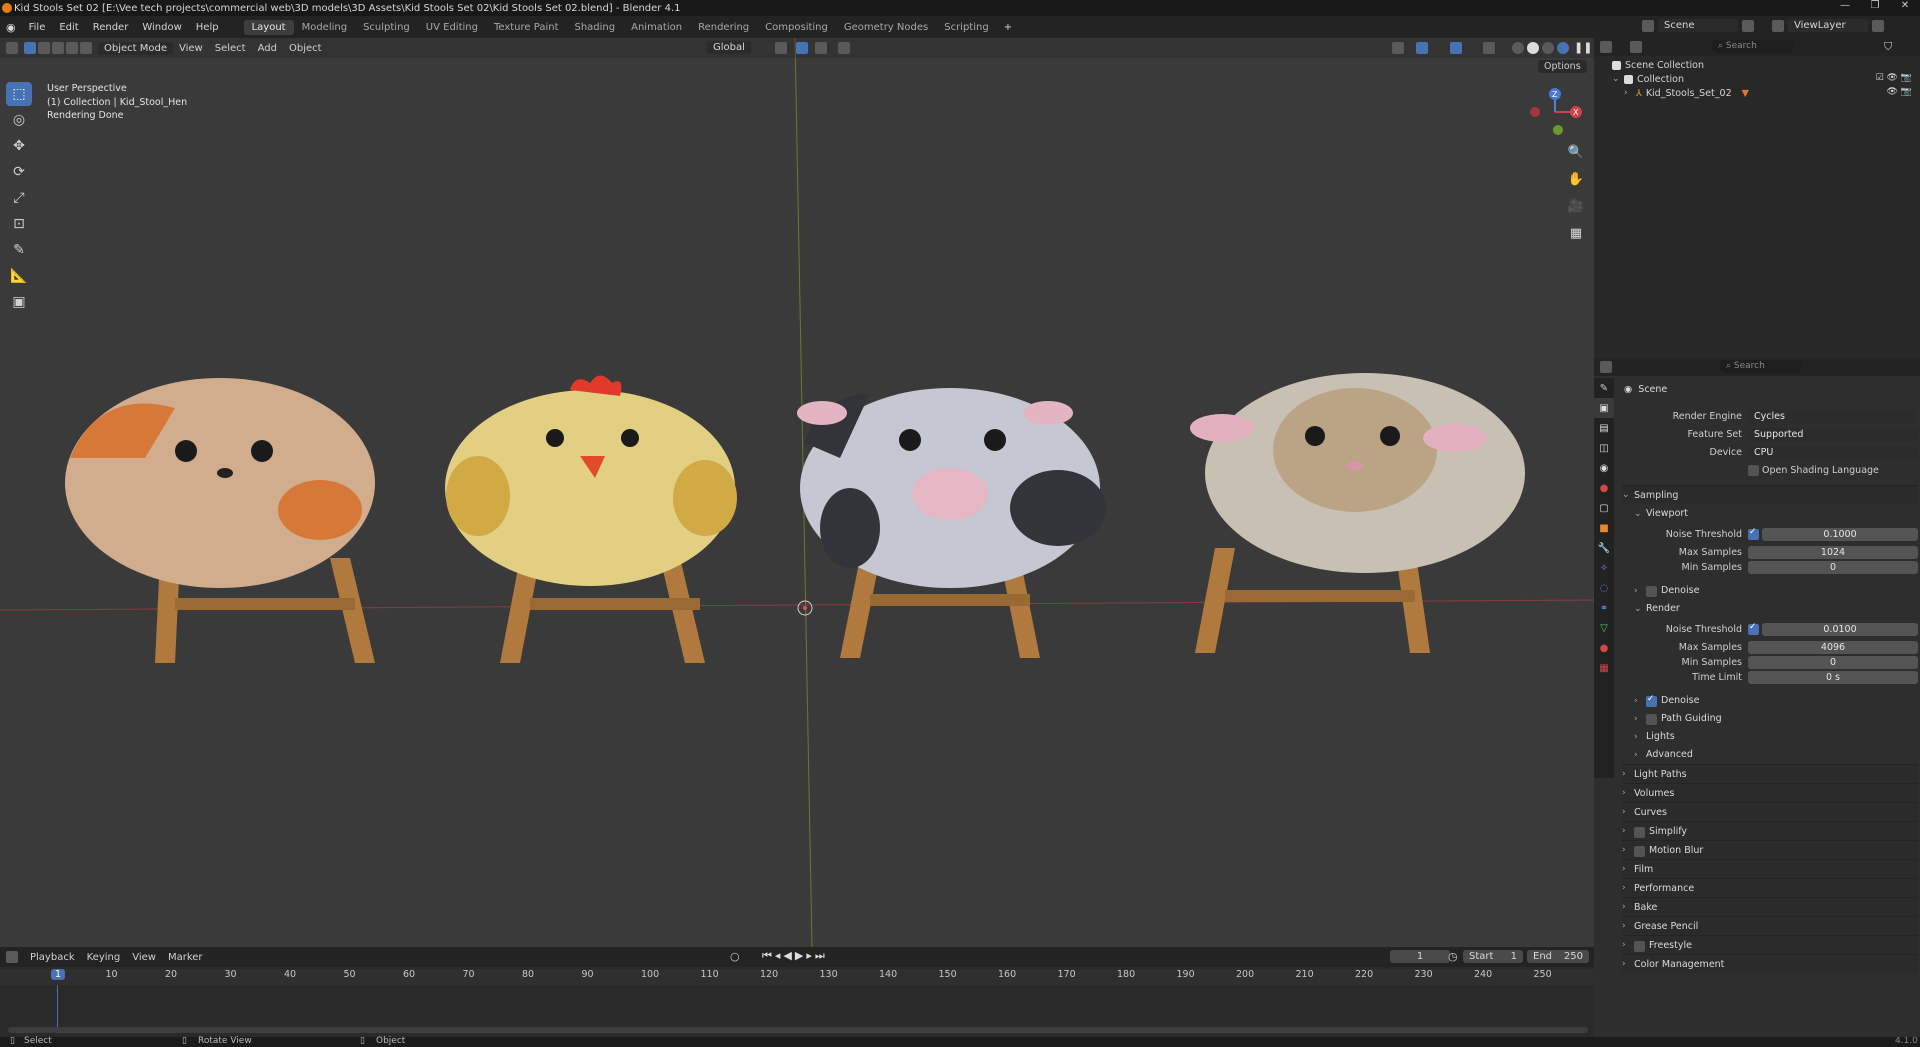 The height and width of the screenshot is (1047, 1920). What do you see at coordinates (1422, 48) in the screenshot?
I see `gizmo-toggle-icon` at bounding box center [1422, 48].